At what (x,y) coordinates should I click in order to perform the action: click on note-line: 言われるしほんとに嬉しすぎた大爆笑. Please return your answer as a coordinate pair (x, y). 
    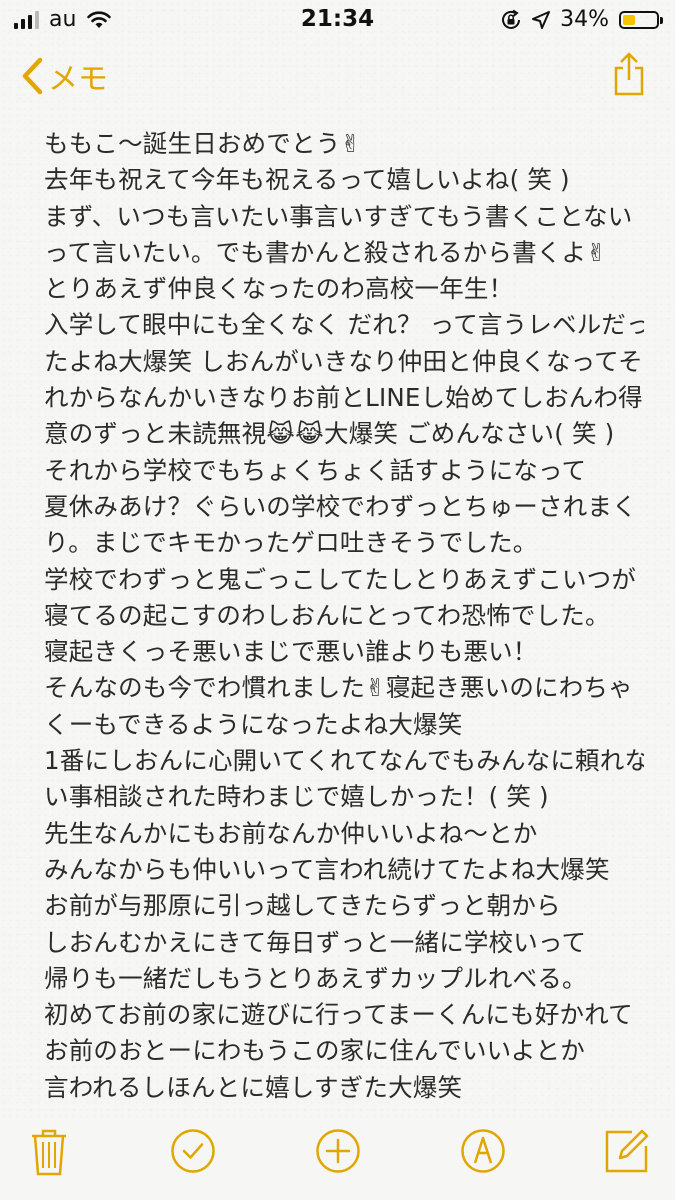
    Looking at the image, I should click on (253, 1087).